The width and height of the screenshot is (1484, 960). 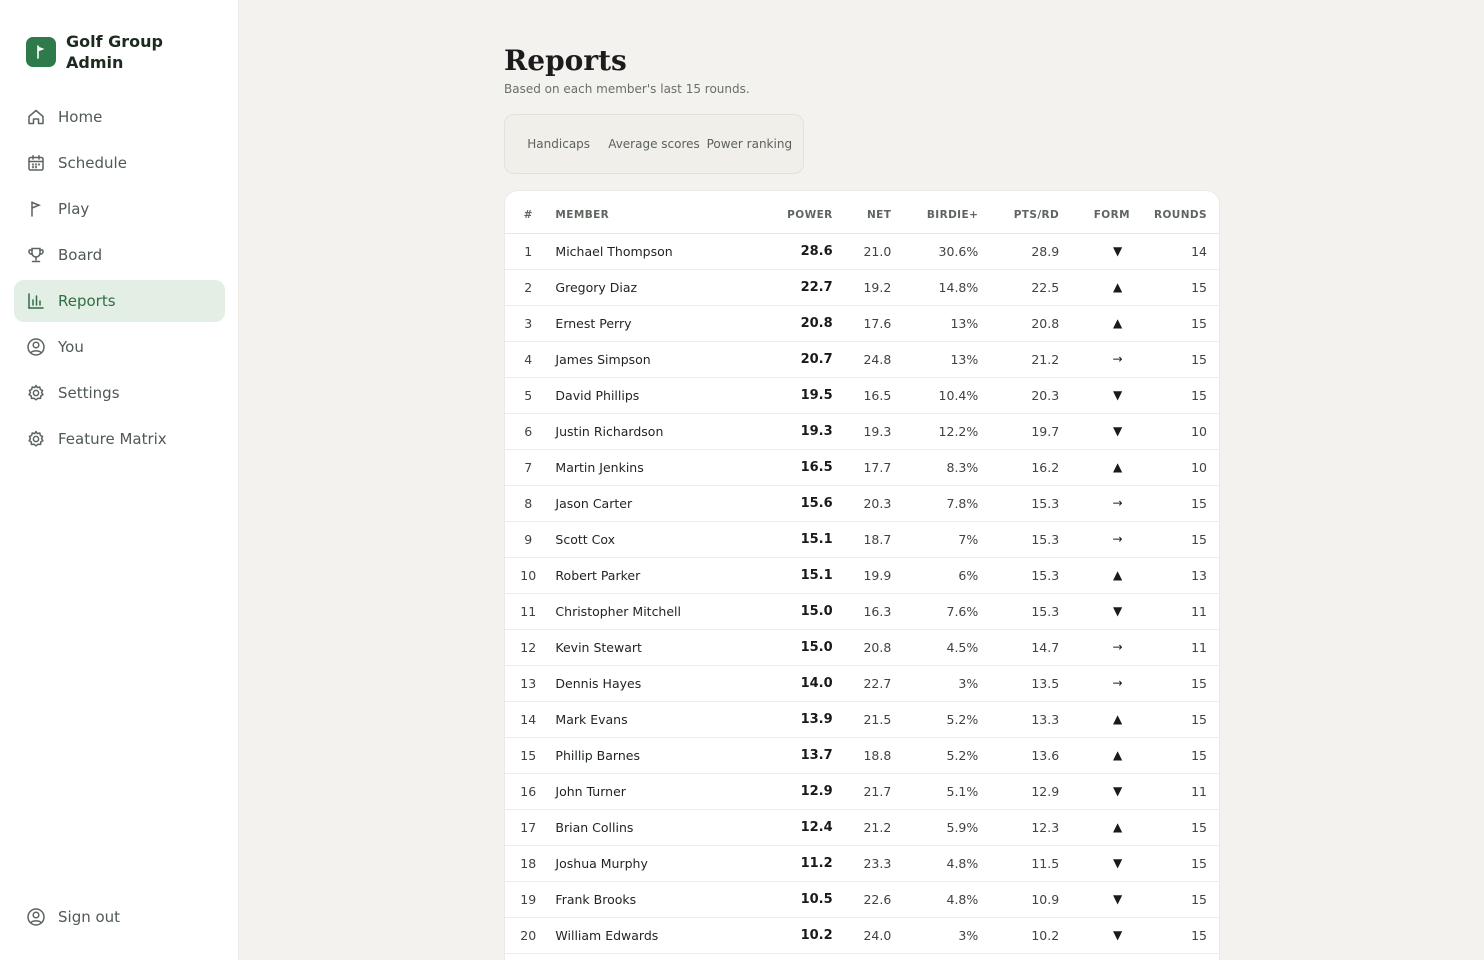 I want to click on rank-cell: 16, so click(x=524, y=791).